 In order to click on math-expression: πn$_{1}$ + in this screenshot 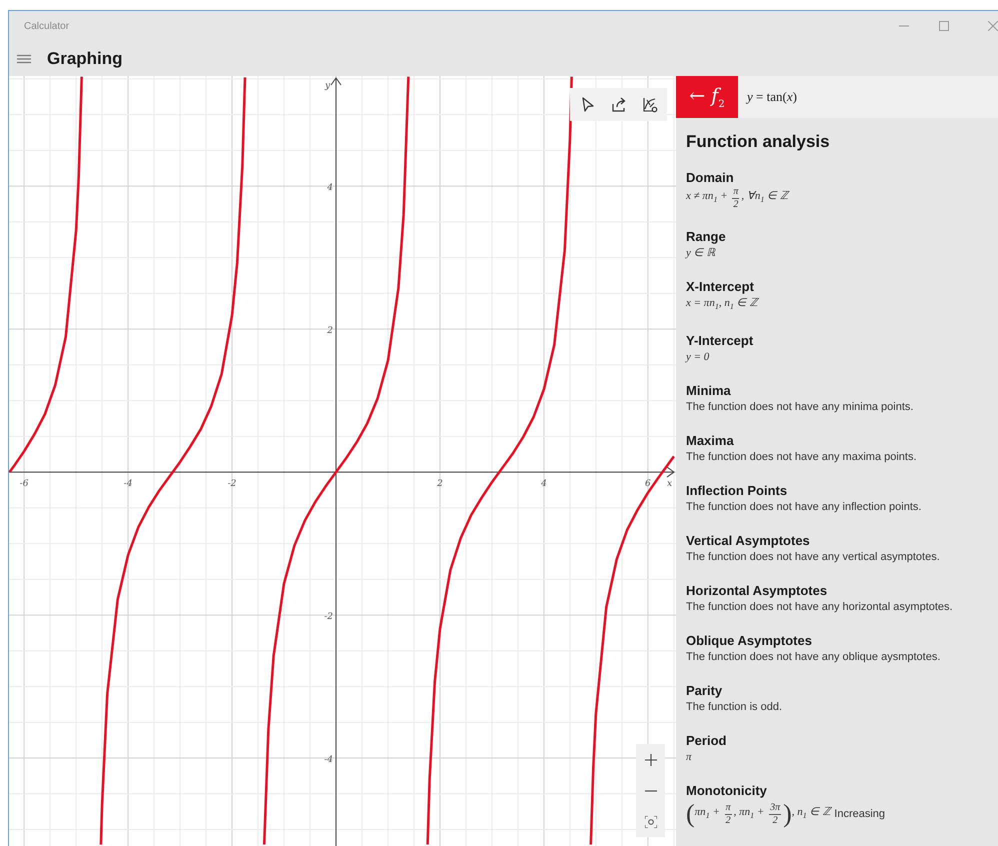, I will do `click(707, 813)`.